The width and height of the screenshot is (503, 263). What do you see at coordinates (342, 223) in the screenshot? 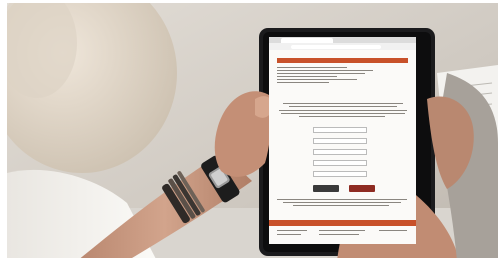
I see `footer-bar` at bounding box center [342, 223].